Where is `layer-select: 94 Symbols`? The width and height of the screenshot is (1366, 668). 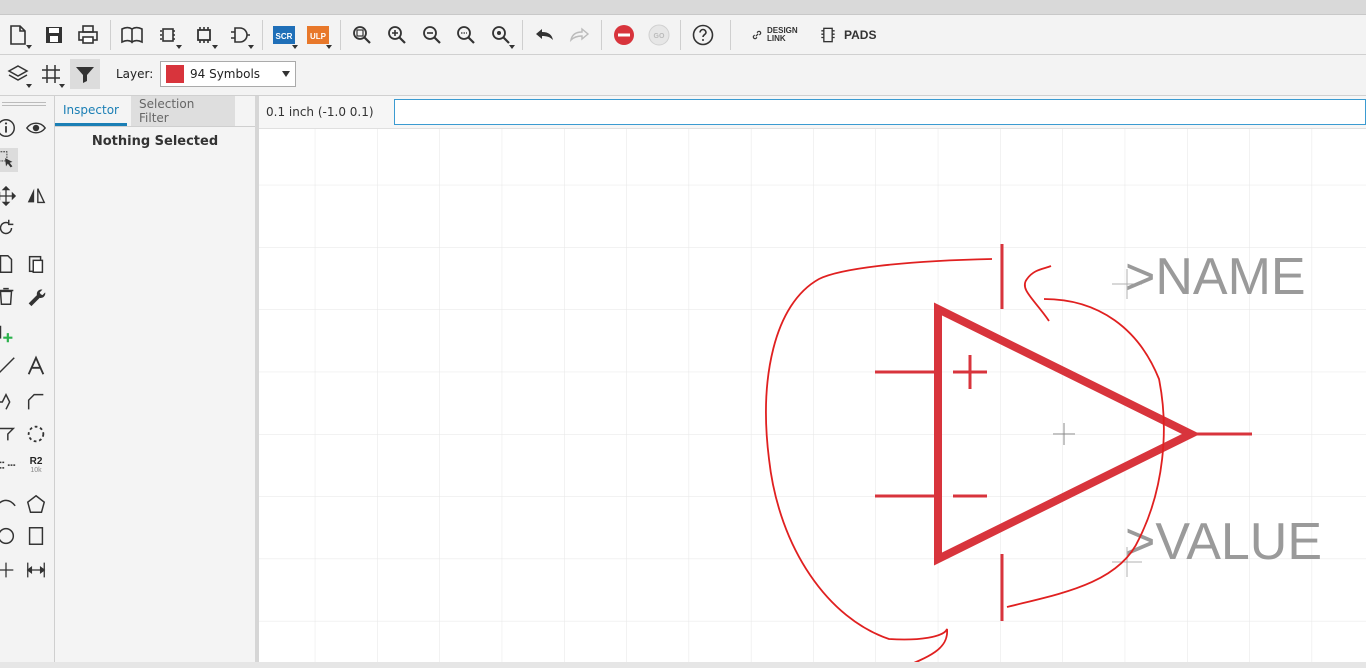 layer-select: 94 Symbols is located at coordinates (228, 74).